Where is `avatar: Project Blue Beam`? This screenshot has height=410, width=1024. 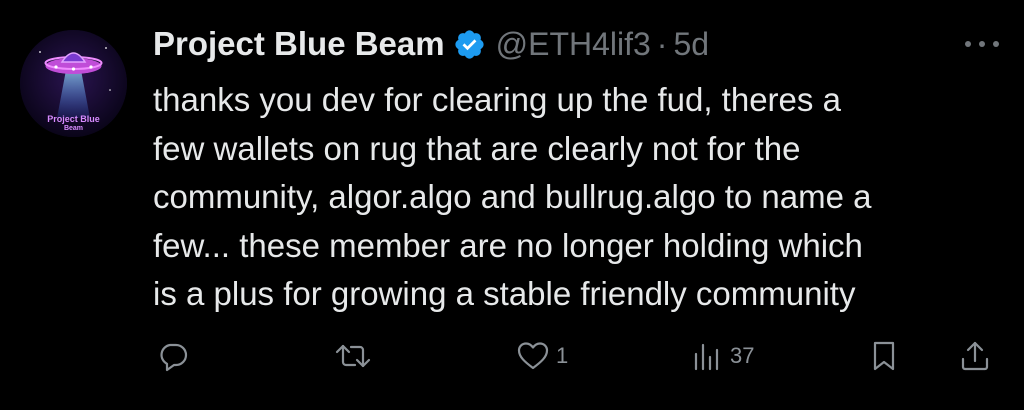
avatar: Project Blue Beam is located at coordinates (73, 83).